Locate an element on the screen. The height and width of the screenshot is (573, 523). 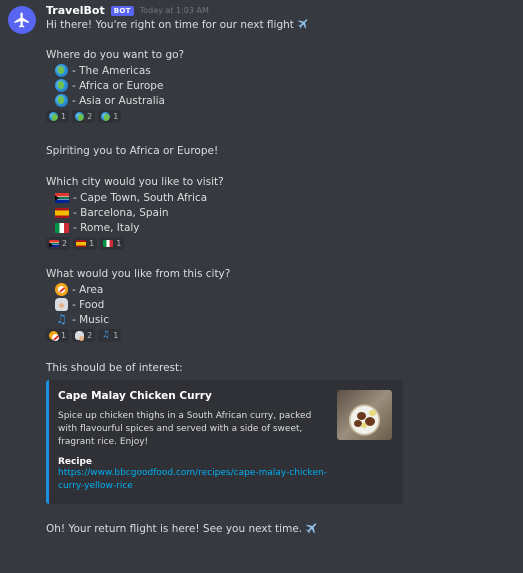
timestamp: Today at 1:03 AM is located at coordinates (174, 10).